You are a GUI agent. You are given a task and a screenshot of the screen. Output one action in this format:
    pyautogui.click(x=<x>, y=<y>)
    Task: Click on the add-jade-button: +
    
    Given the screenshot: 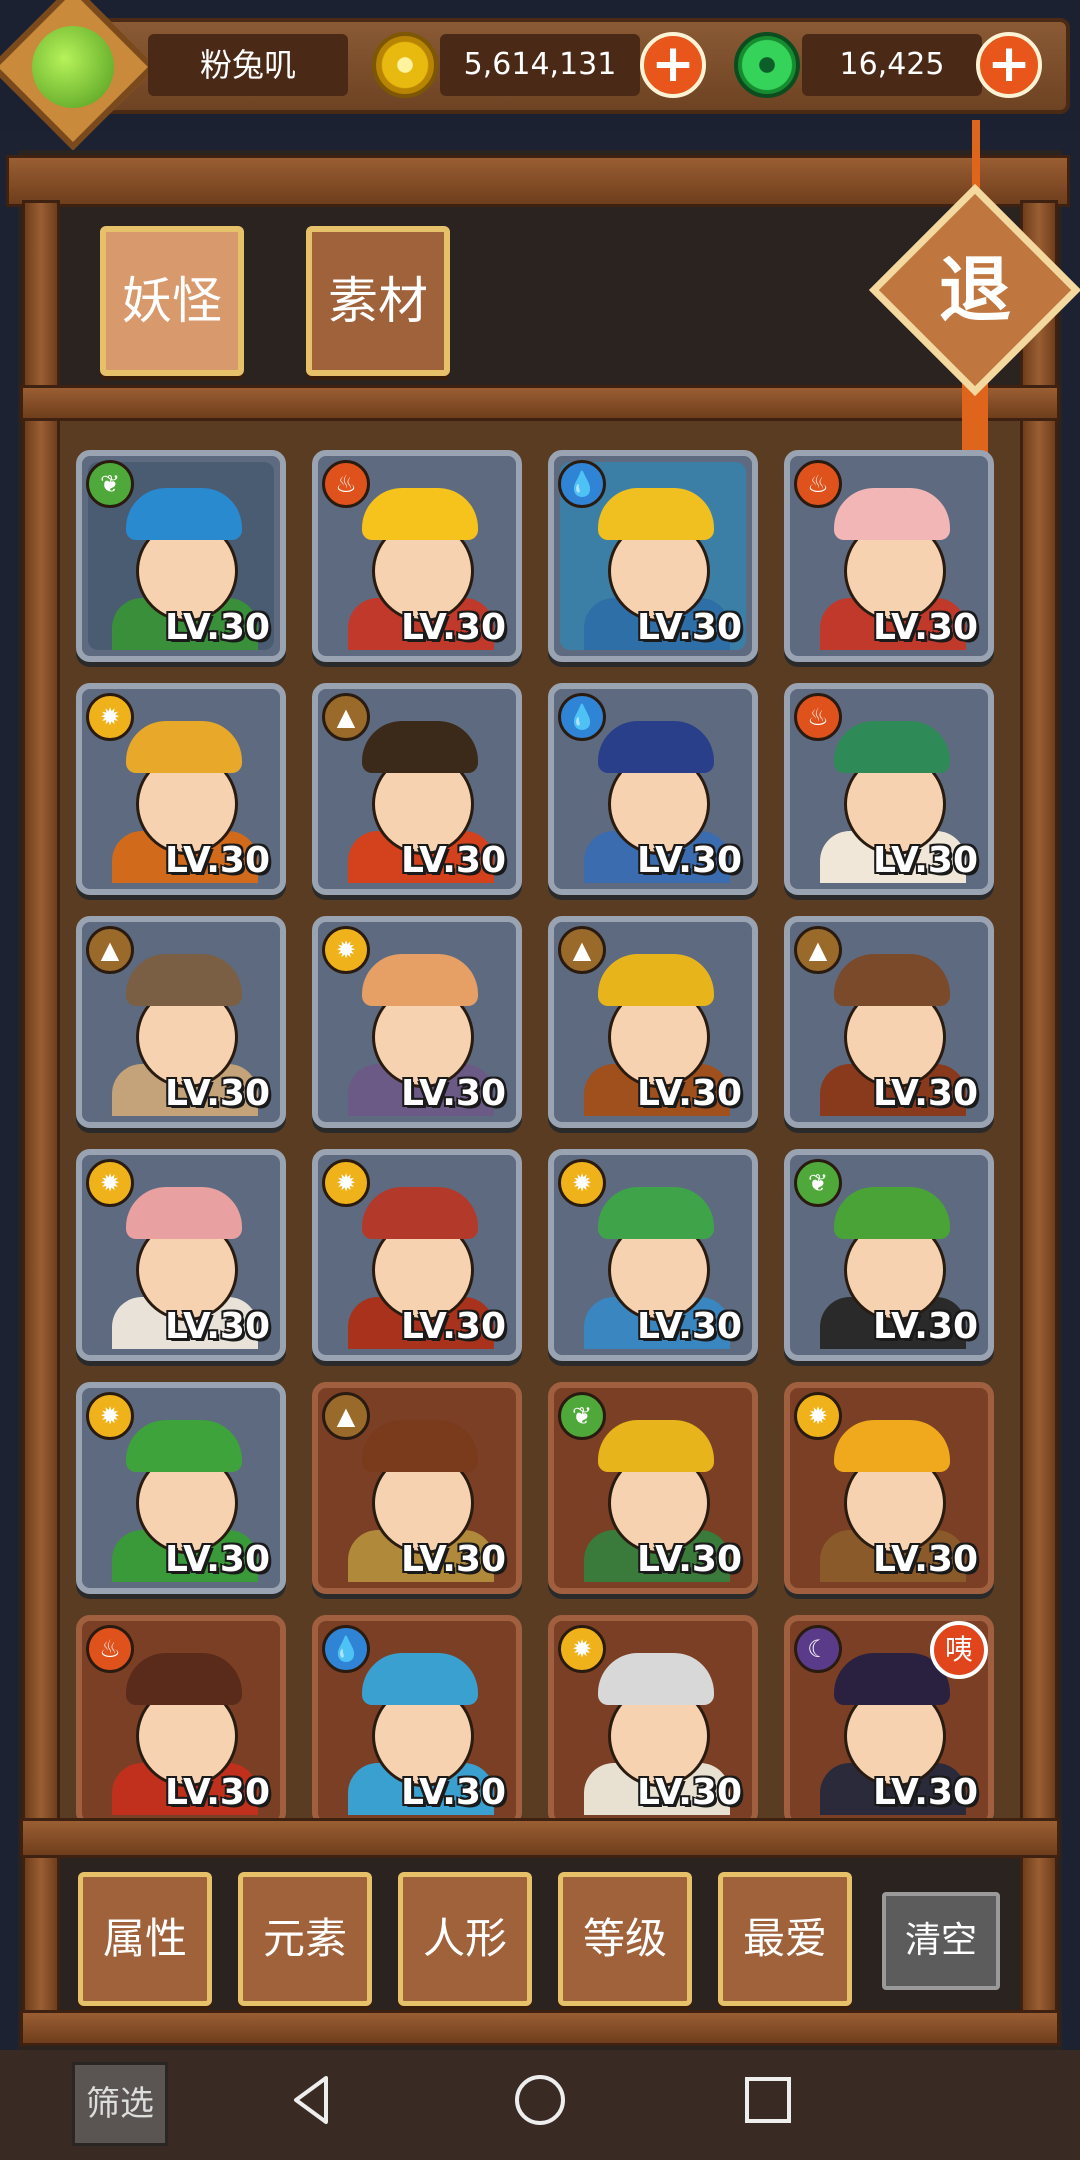 What is the action you would take?
    pyautogui.click(x=1009, y=65)
    